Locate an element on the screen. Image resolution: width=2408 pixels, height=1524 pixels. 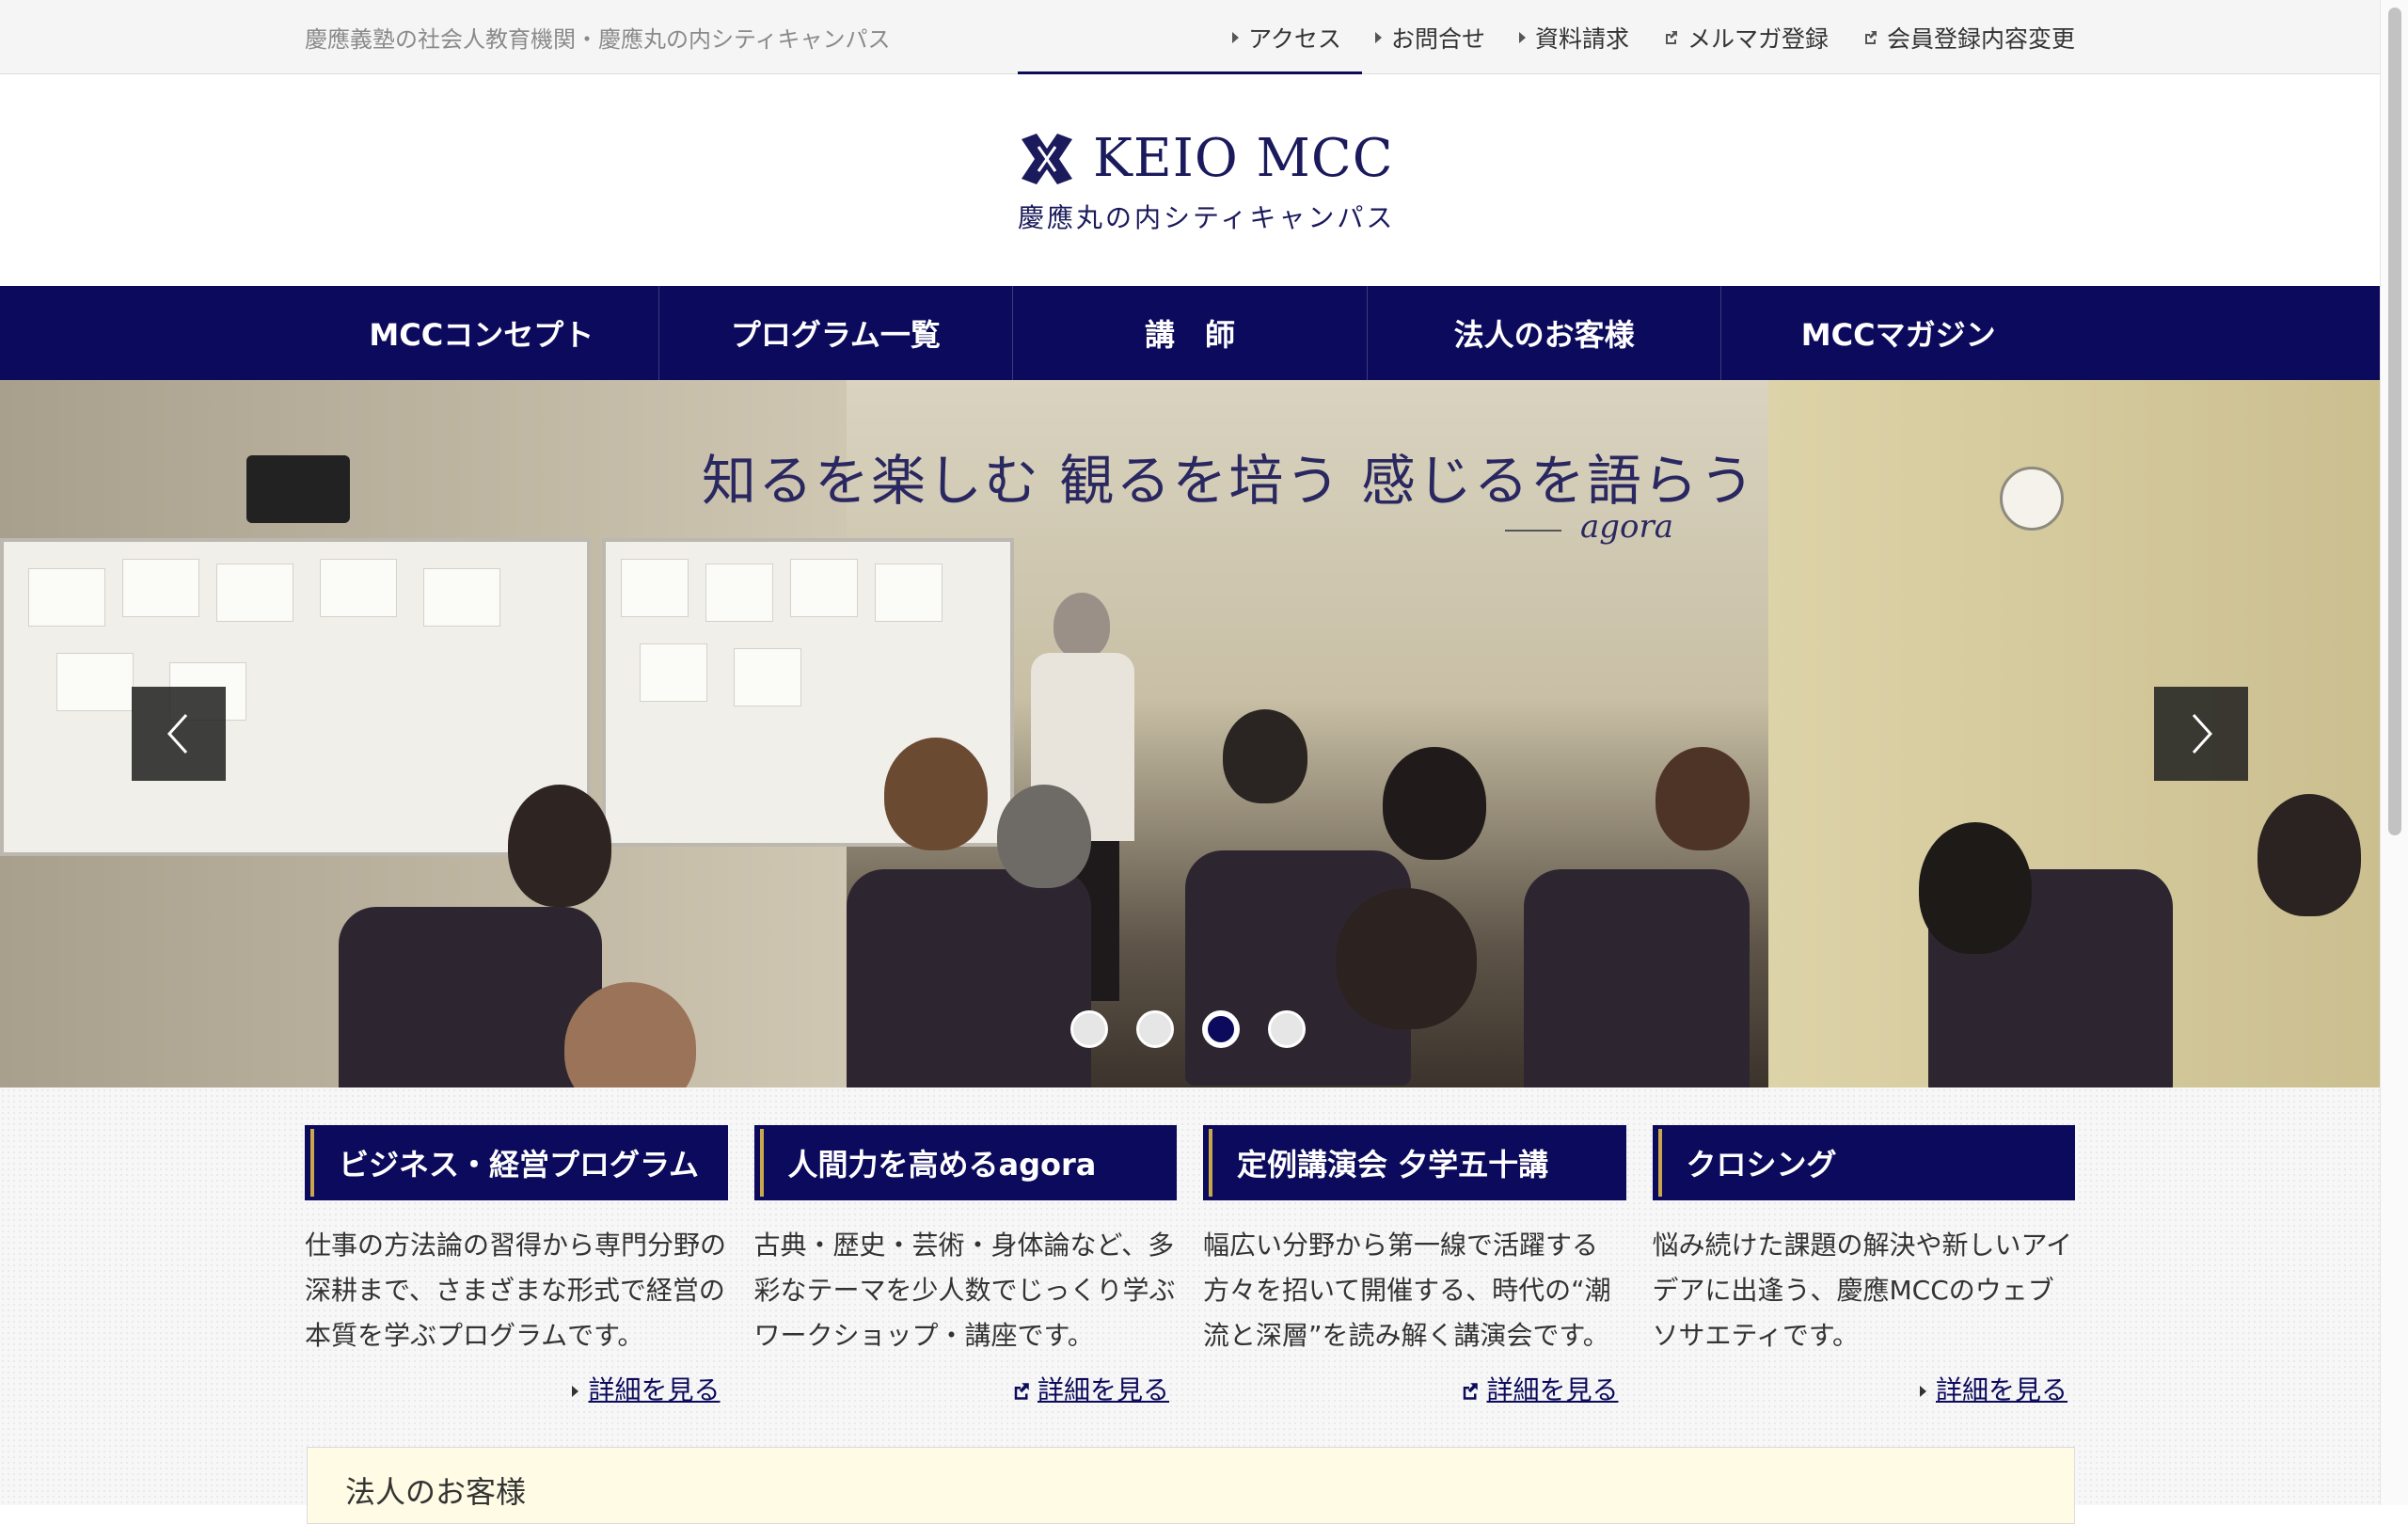
member-update-link: 会員登録内容変更 is located at coordinates (1969, 38).